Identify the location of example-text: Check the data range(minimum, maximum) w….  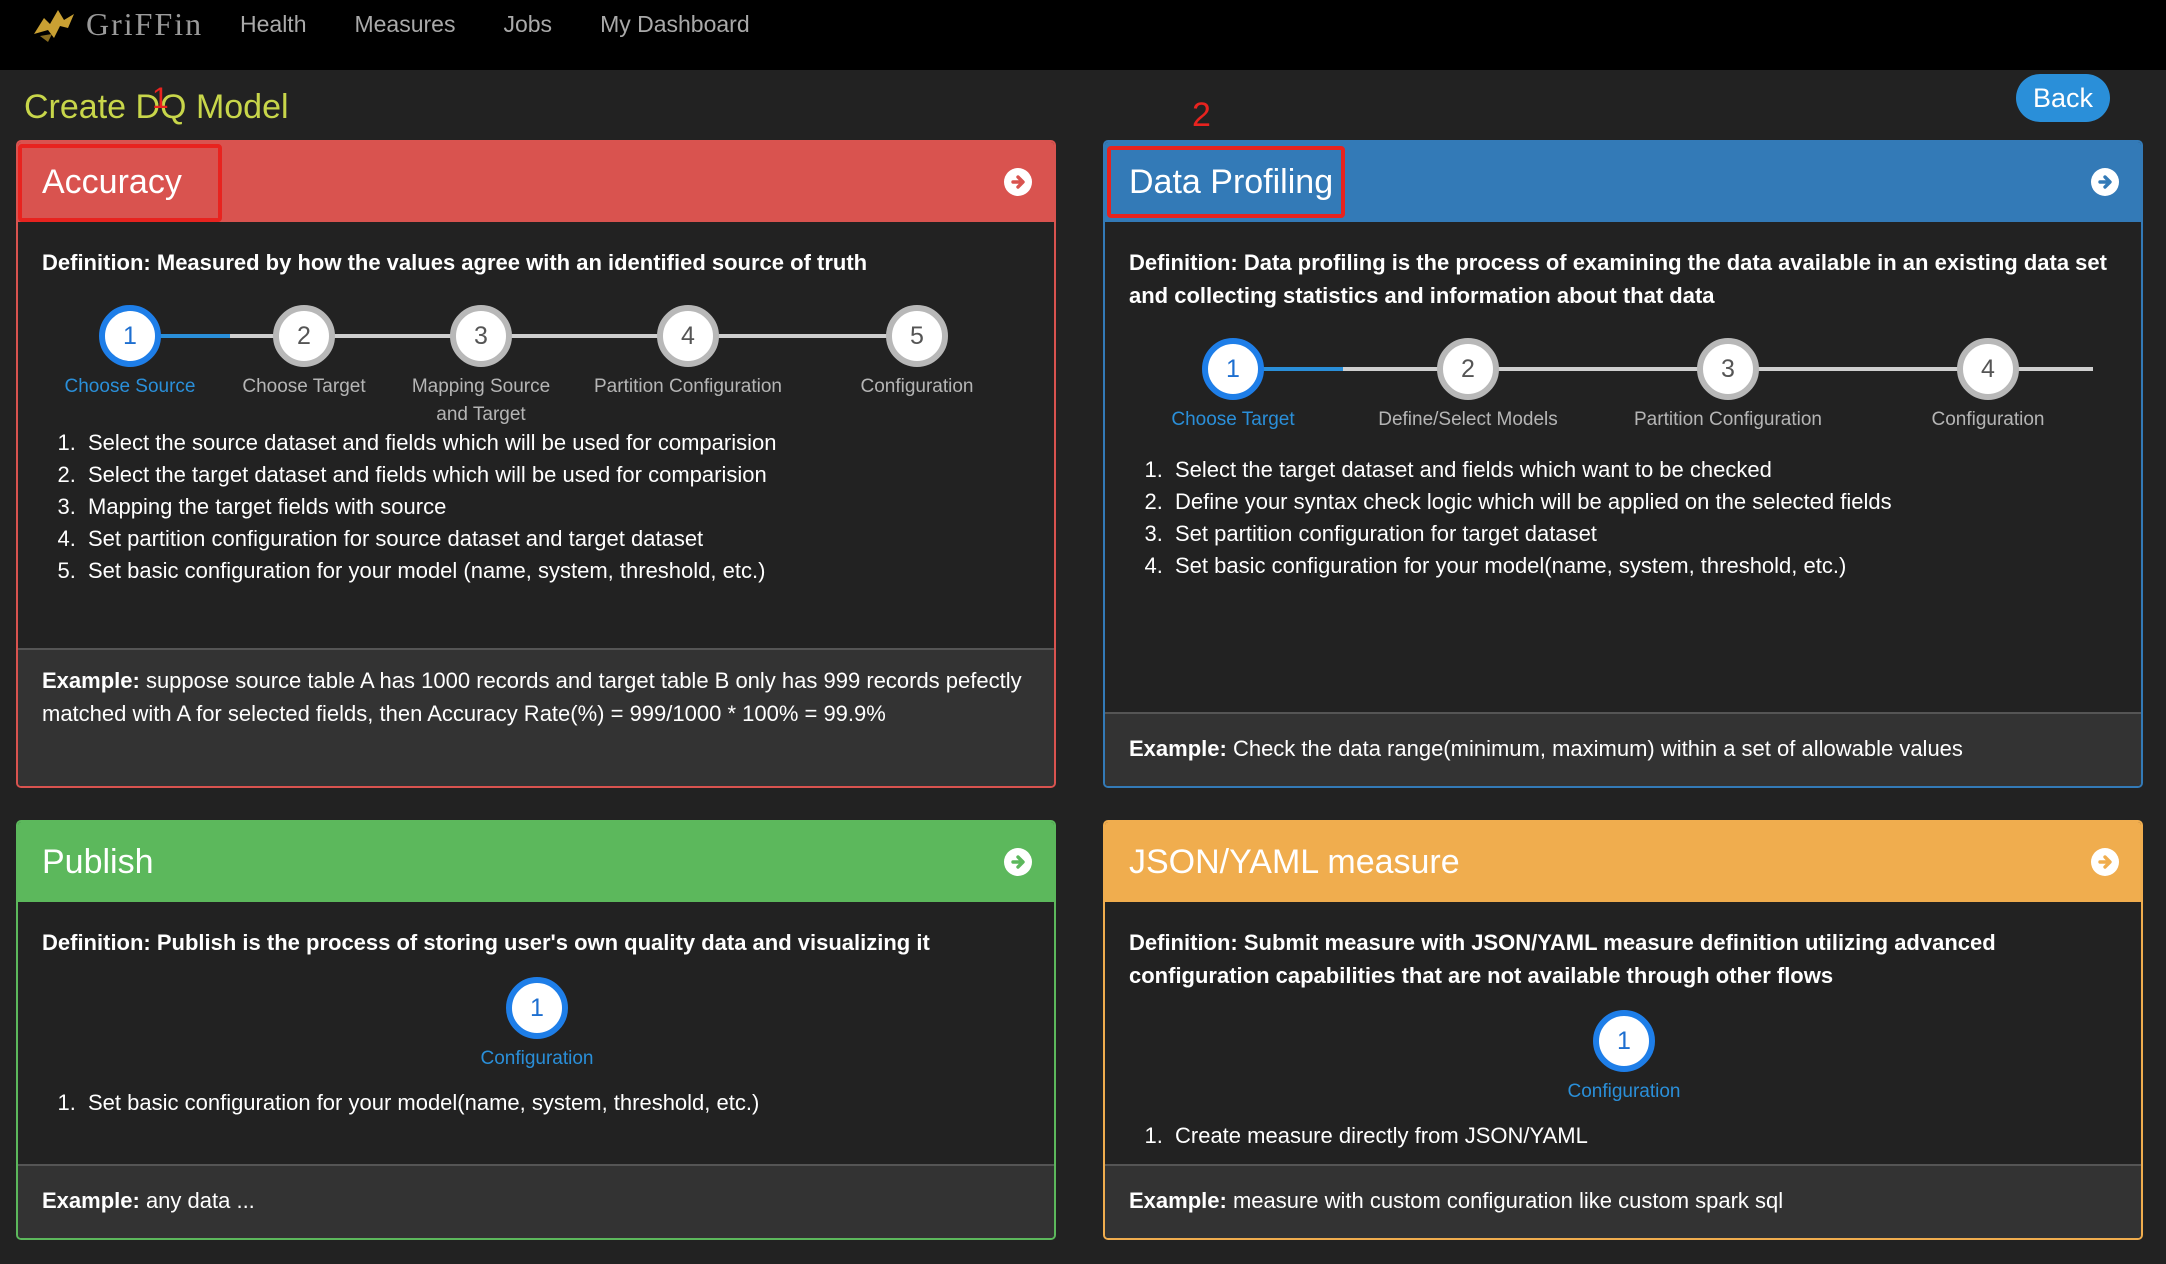
(1594, 748).